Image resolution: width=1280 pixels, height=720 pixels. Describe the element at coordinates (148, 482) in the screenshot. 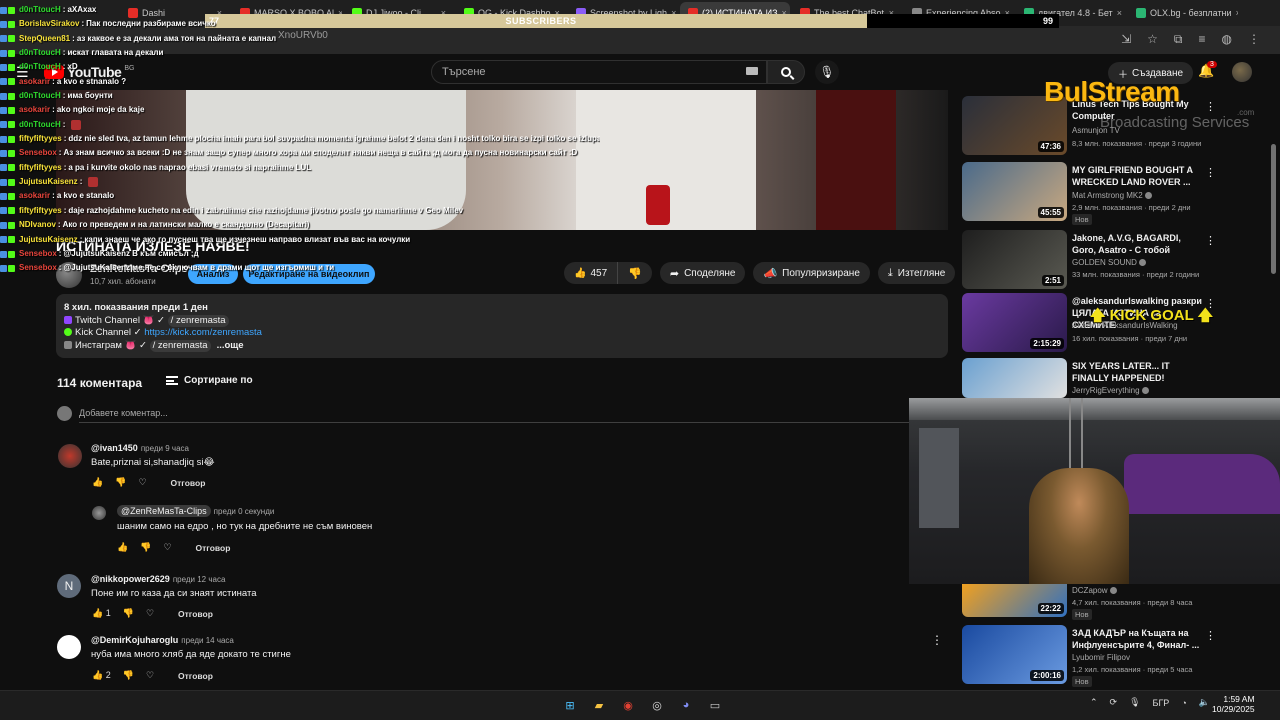

I see `comment-actions: 👍 👎 ♡ Отговор` at that location.